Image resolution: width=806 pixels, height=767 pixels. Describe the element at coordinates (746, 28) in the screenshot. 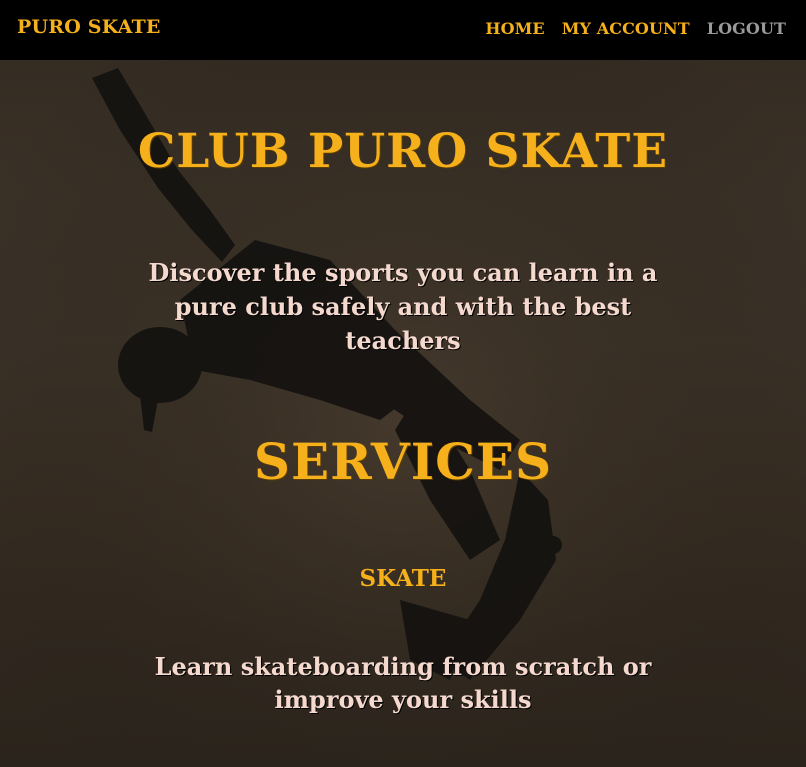

I see `nav-link-logout: LOGOUT` at that location.